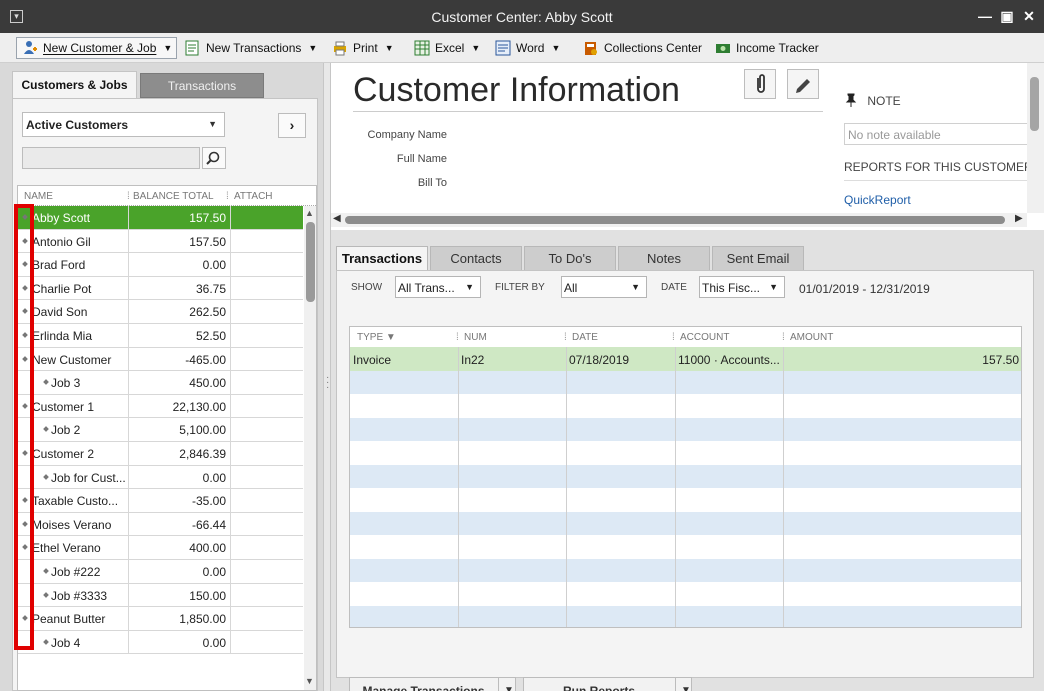 The width and height of the screenshot is (1044, 691). I want to click on column-amount: AMOUNT, so click(811, 337).